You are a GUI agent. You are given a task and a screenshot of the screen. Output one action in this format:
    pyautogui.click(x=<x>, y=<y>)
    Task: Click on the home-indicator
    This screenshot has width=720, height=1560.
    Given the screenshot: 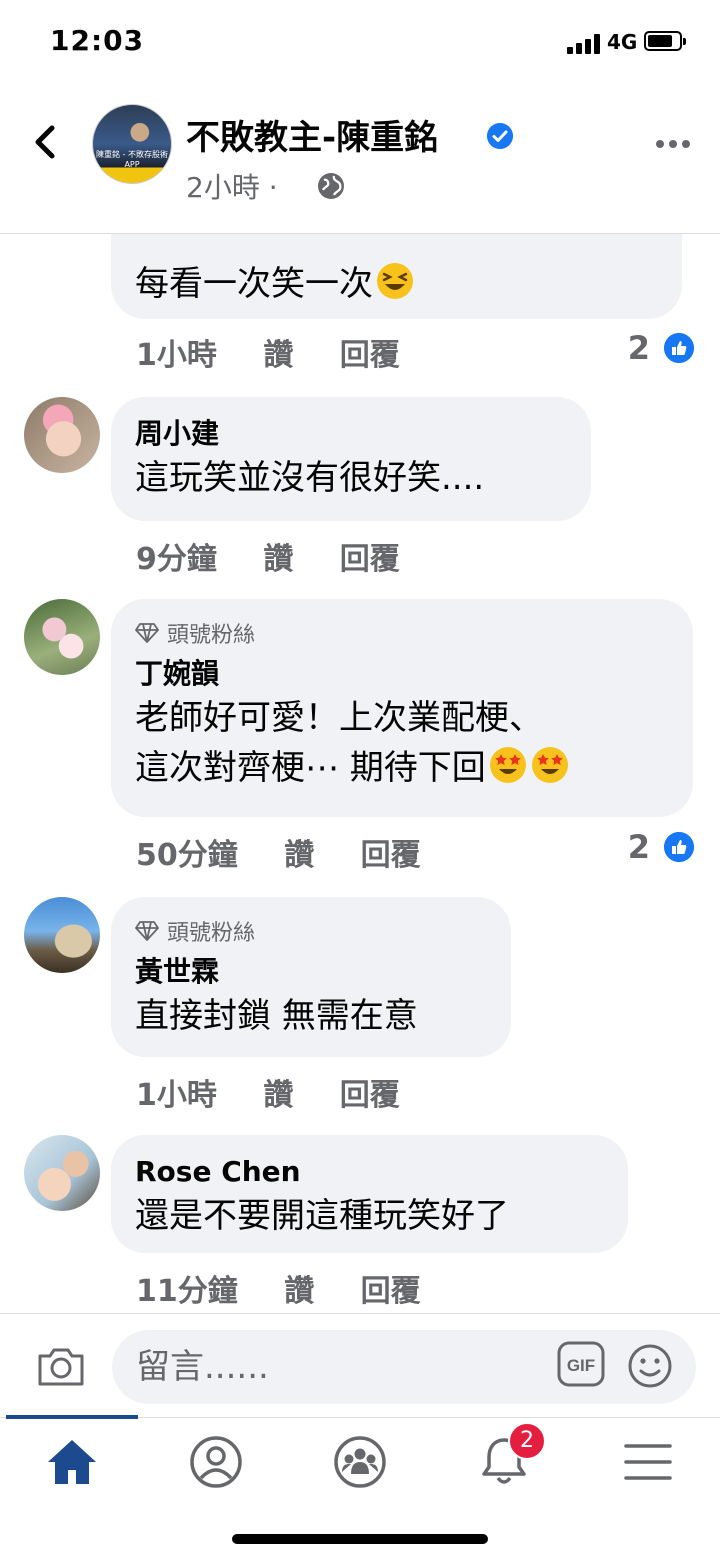 What is the action you would take?
    pyautogui.click(x=360, y=1539)
    